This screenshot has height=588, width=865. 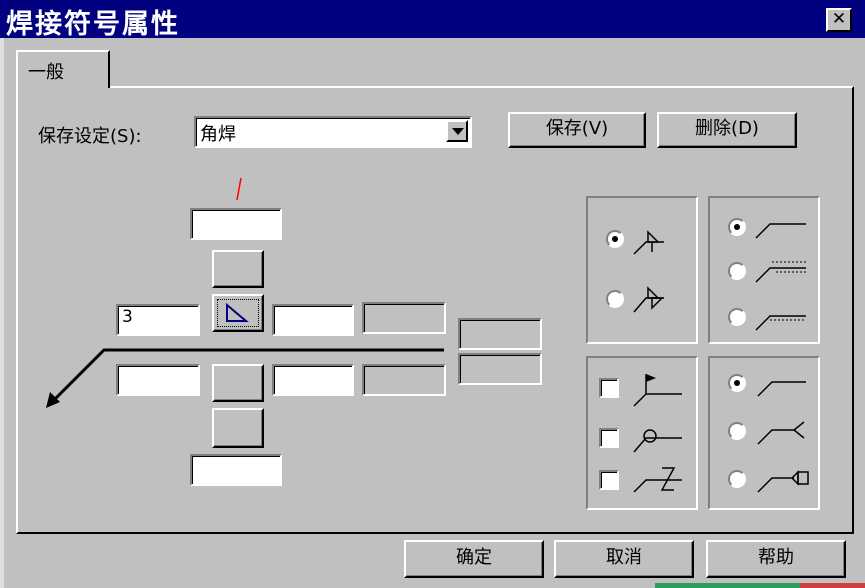 I want to click on save-settings-combobox: 角焊, so click(x=333, y=132).